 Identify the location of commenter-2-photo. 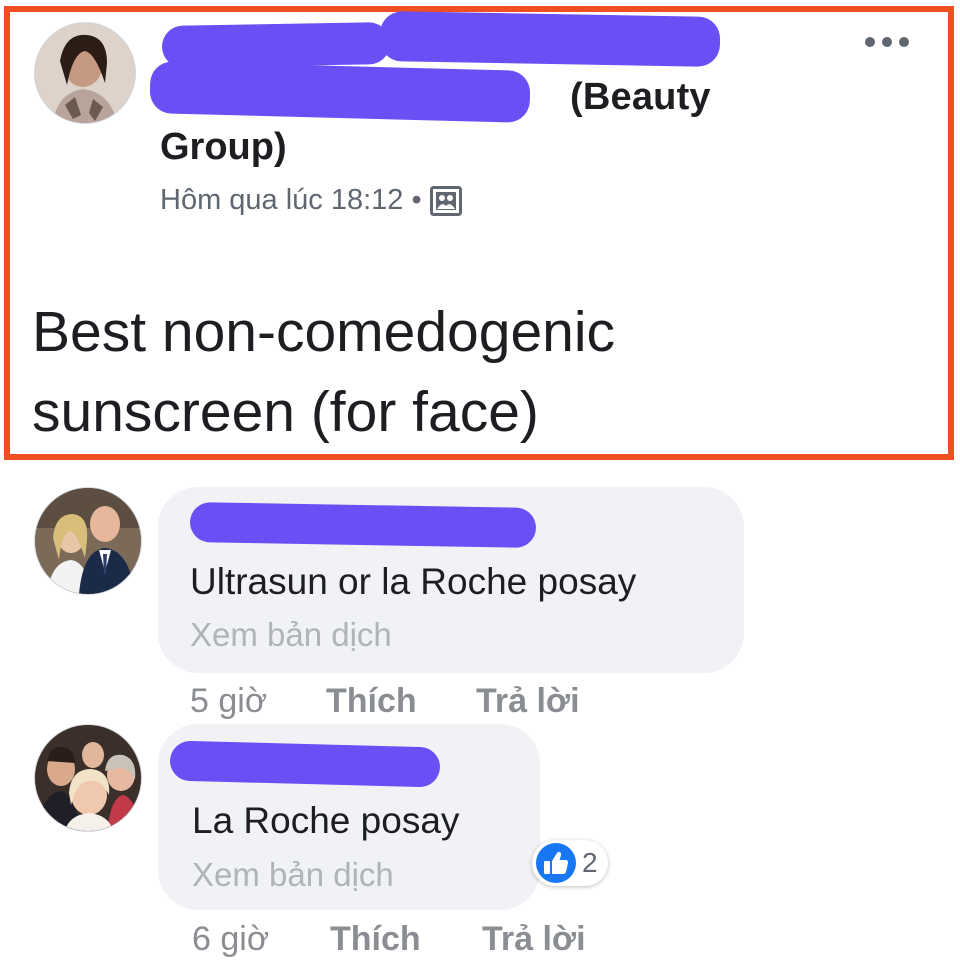
(88, 778).